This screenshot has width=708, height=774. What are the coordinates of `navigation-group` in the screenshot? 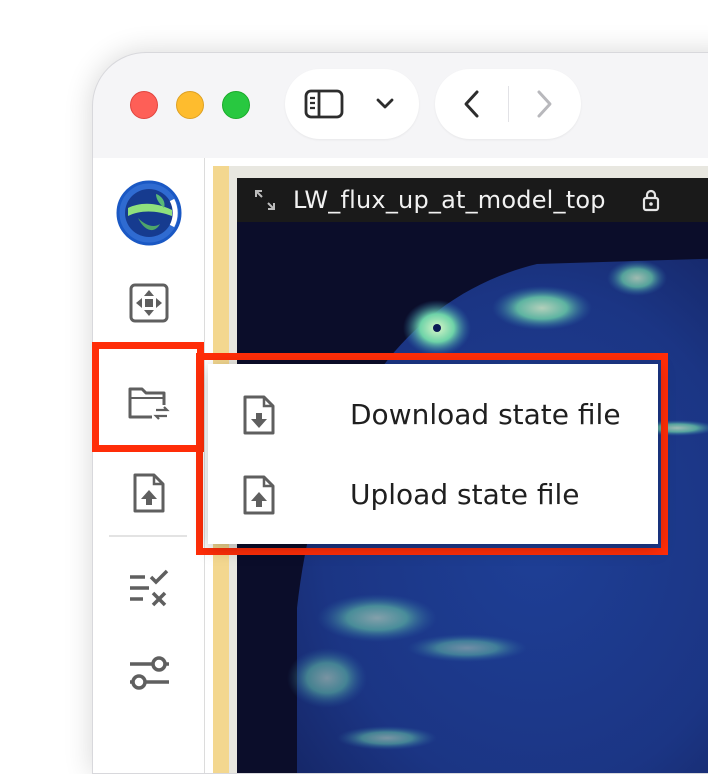 It's located at (508, 104).